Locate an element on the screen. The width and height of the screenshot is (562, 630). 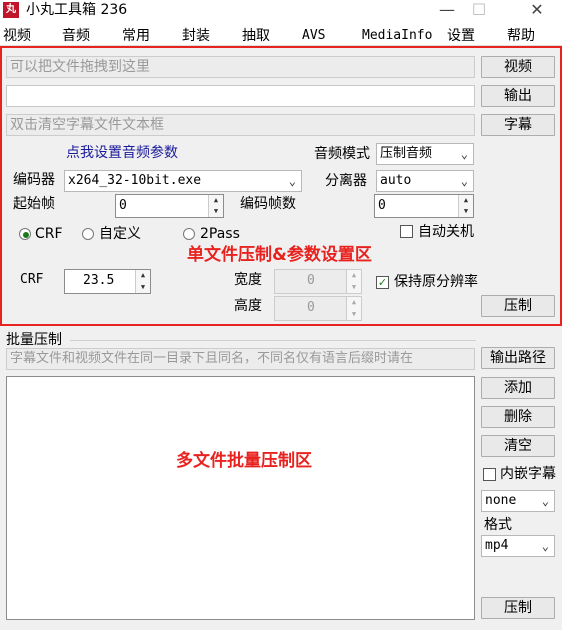
single-annotation: 单文件压制&参数设置区 is located at coordinates (279, 255).